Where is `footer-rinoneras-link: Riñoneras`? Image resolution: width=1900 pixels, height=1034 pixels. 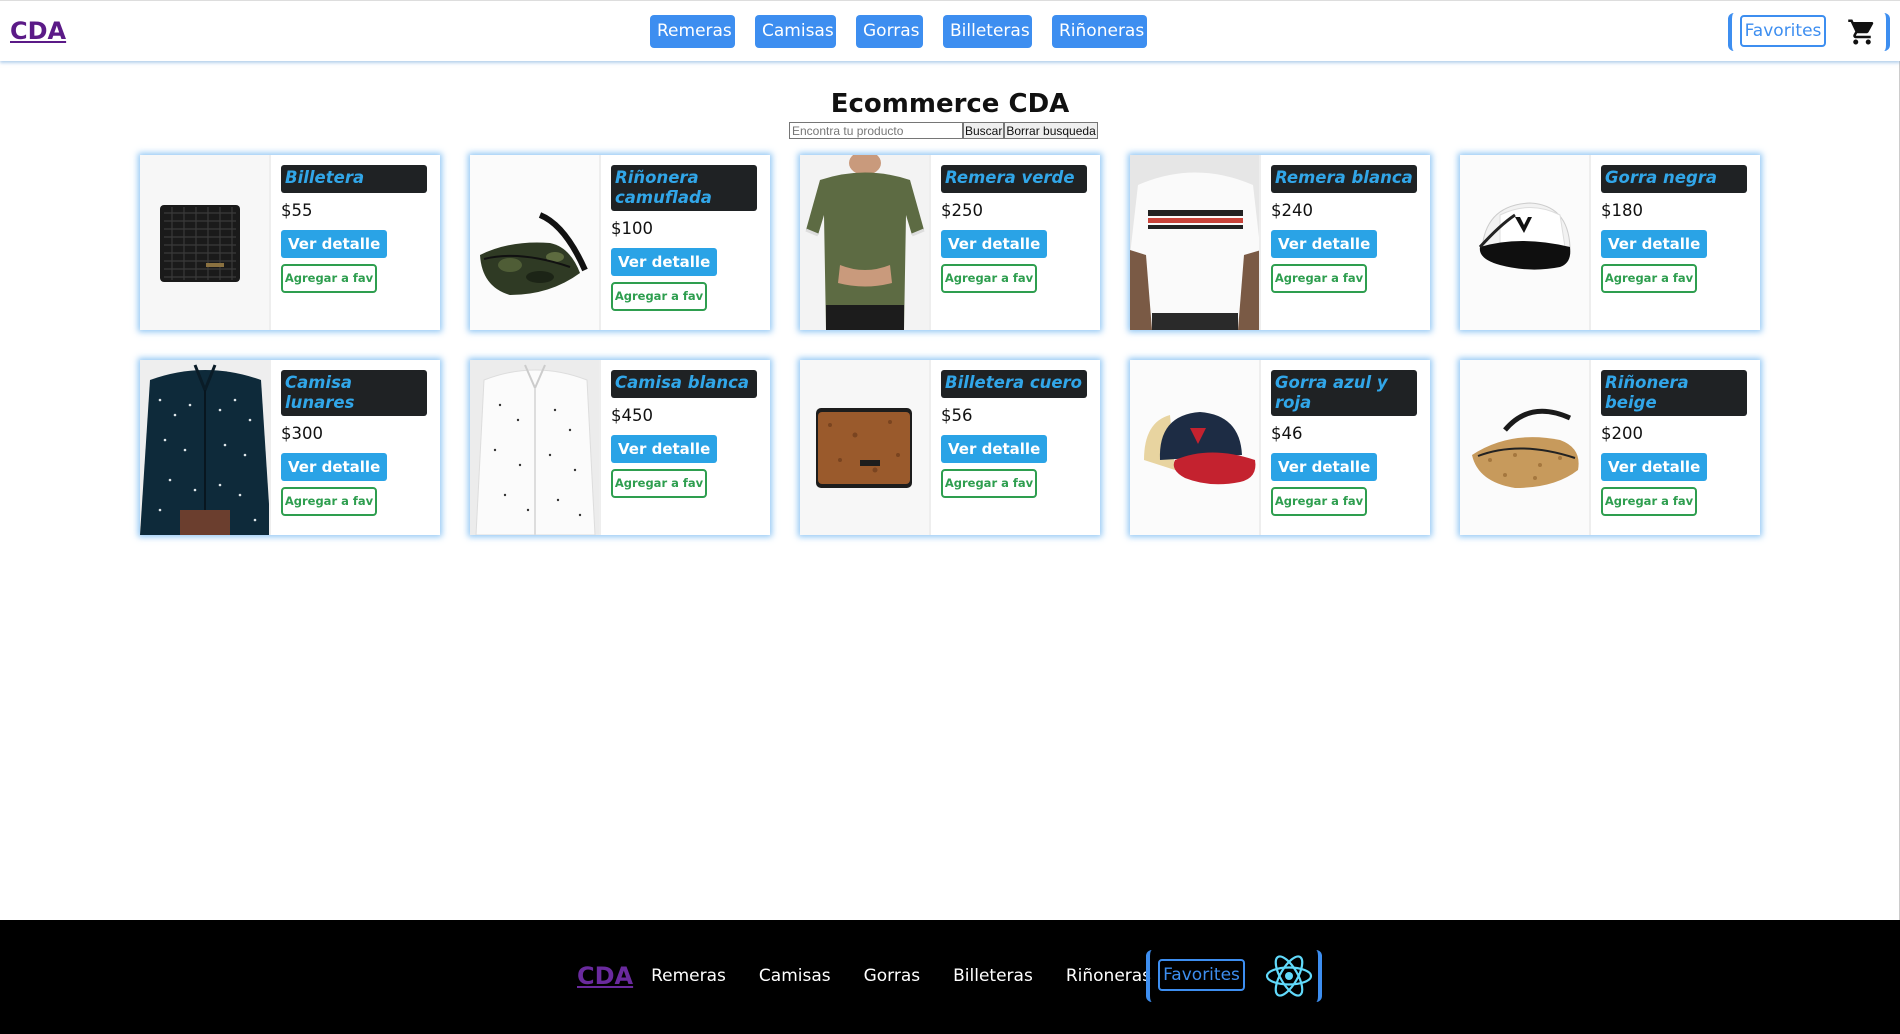 footer-rinoneras-link: Riñoneras is located at coordinates (1108, 976).